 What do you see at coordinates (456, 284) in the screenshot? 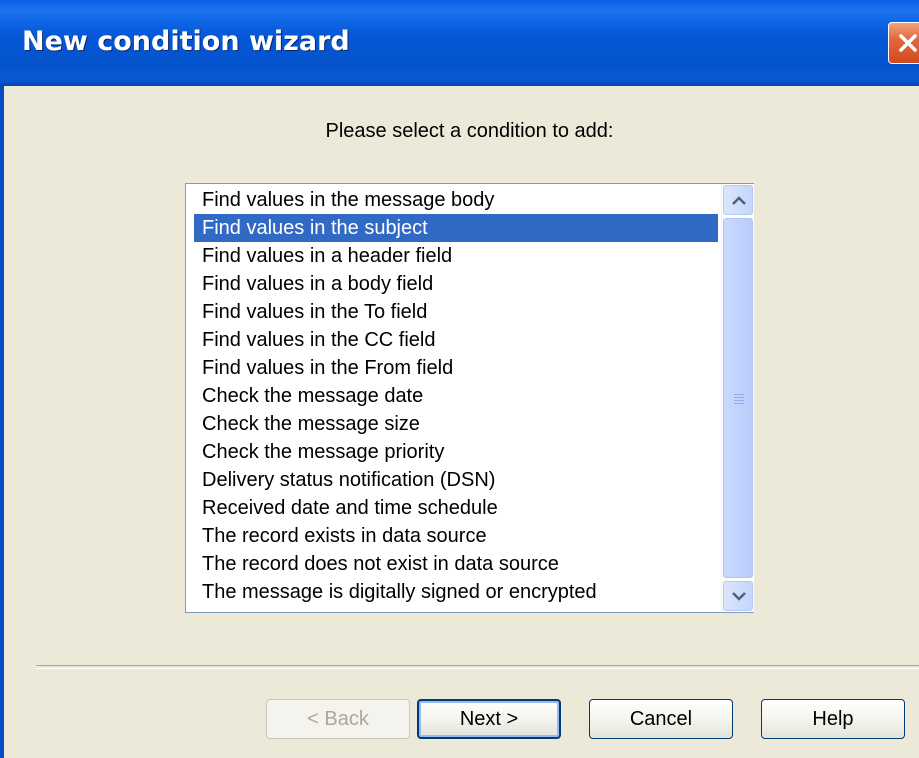
I see `list-item: Find values in a body field` at bounding box center [456, 284].